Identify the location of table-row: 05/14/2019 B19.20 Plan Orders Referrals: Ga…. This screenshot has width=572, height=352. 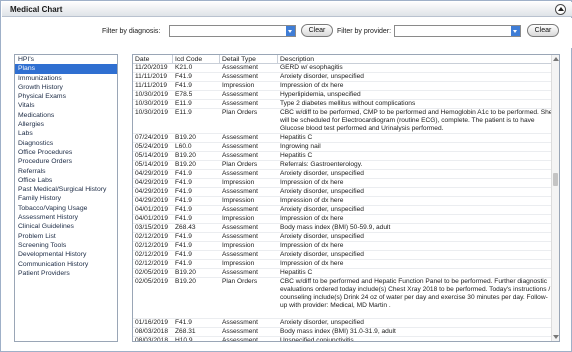
(342, 165).